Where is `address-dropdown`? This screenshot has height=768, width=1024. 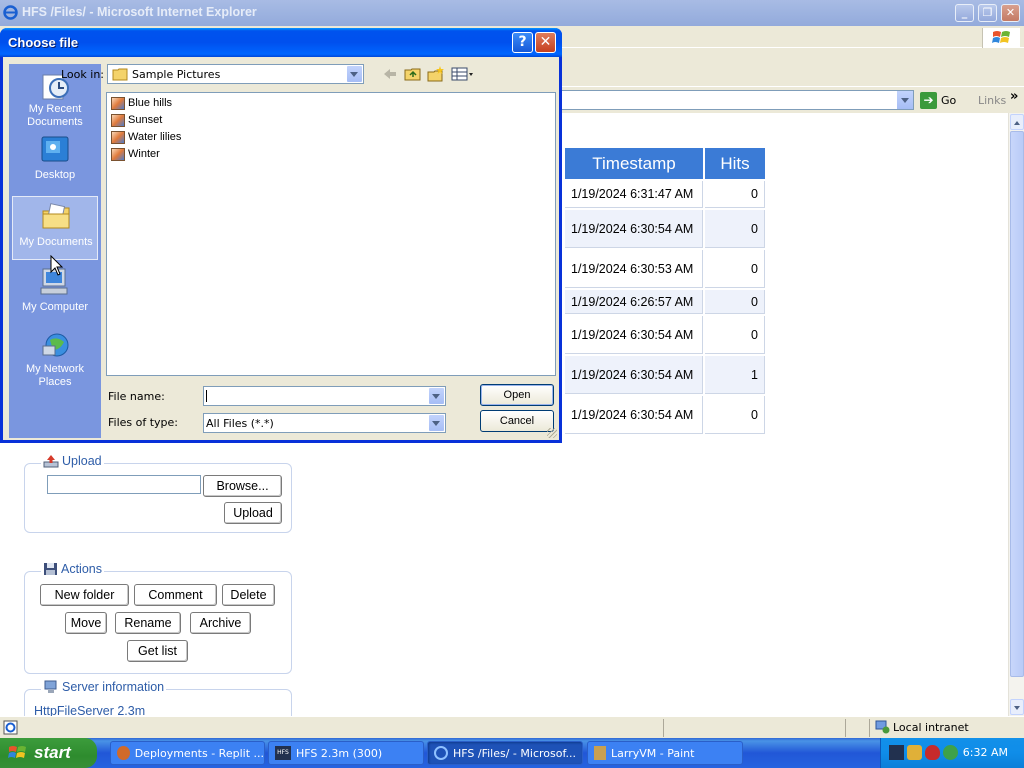
address-dropdown is located at coordinates (904, 100).